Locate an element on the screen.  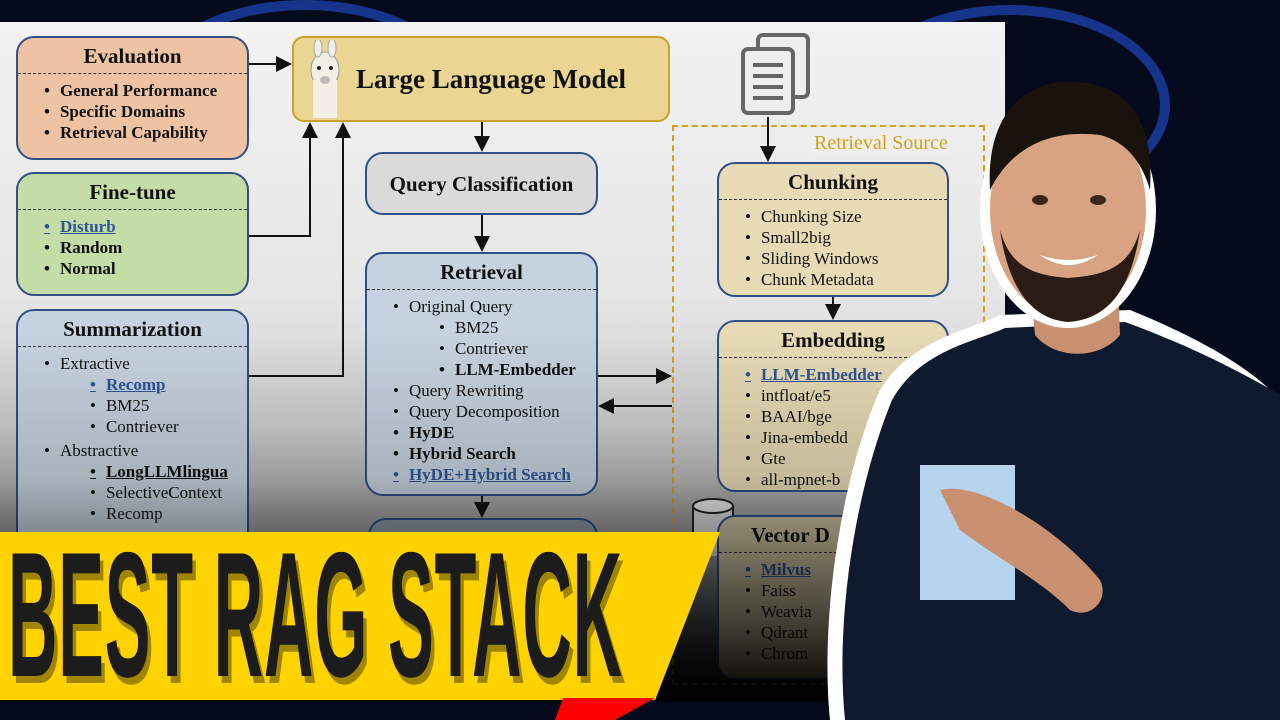
finetune-box: Fine-tune DisturbRandomNormal is located at coordinates (132, 234).